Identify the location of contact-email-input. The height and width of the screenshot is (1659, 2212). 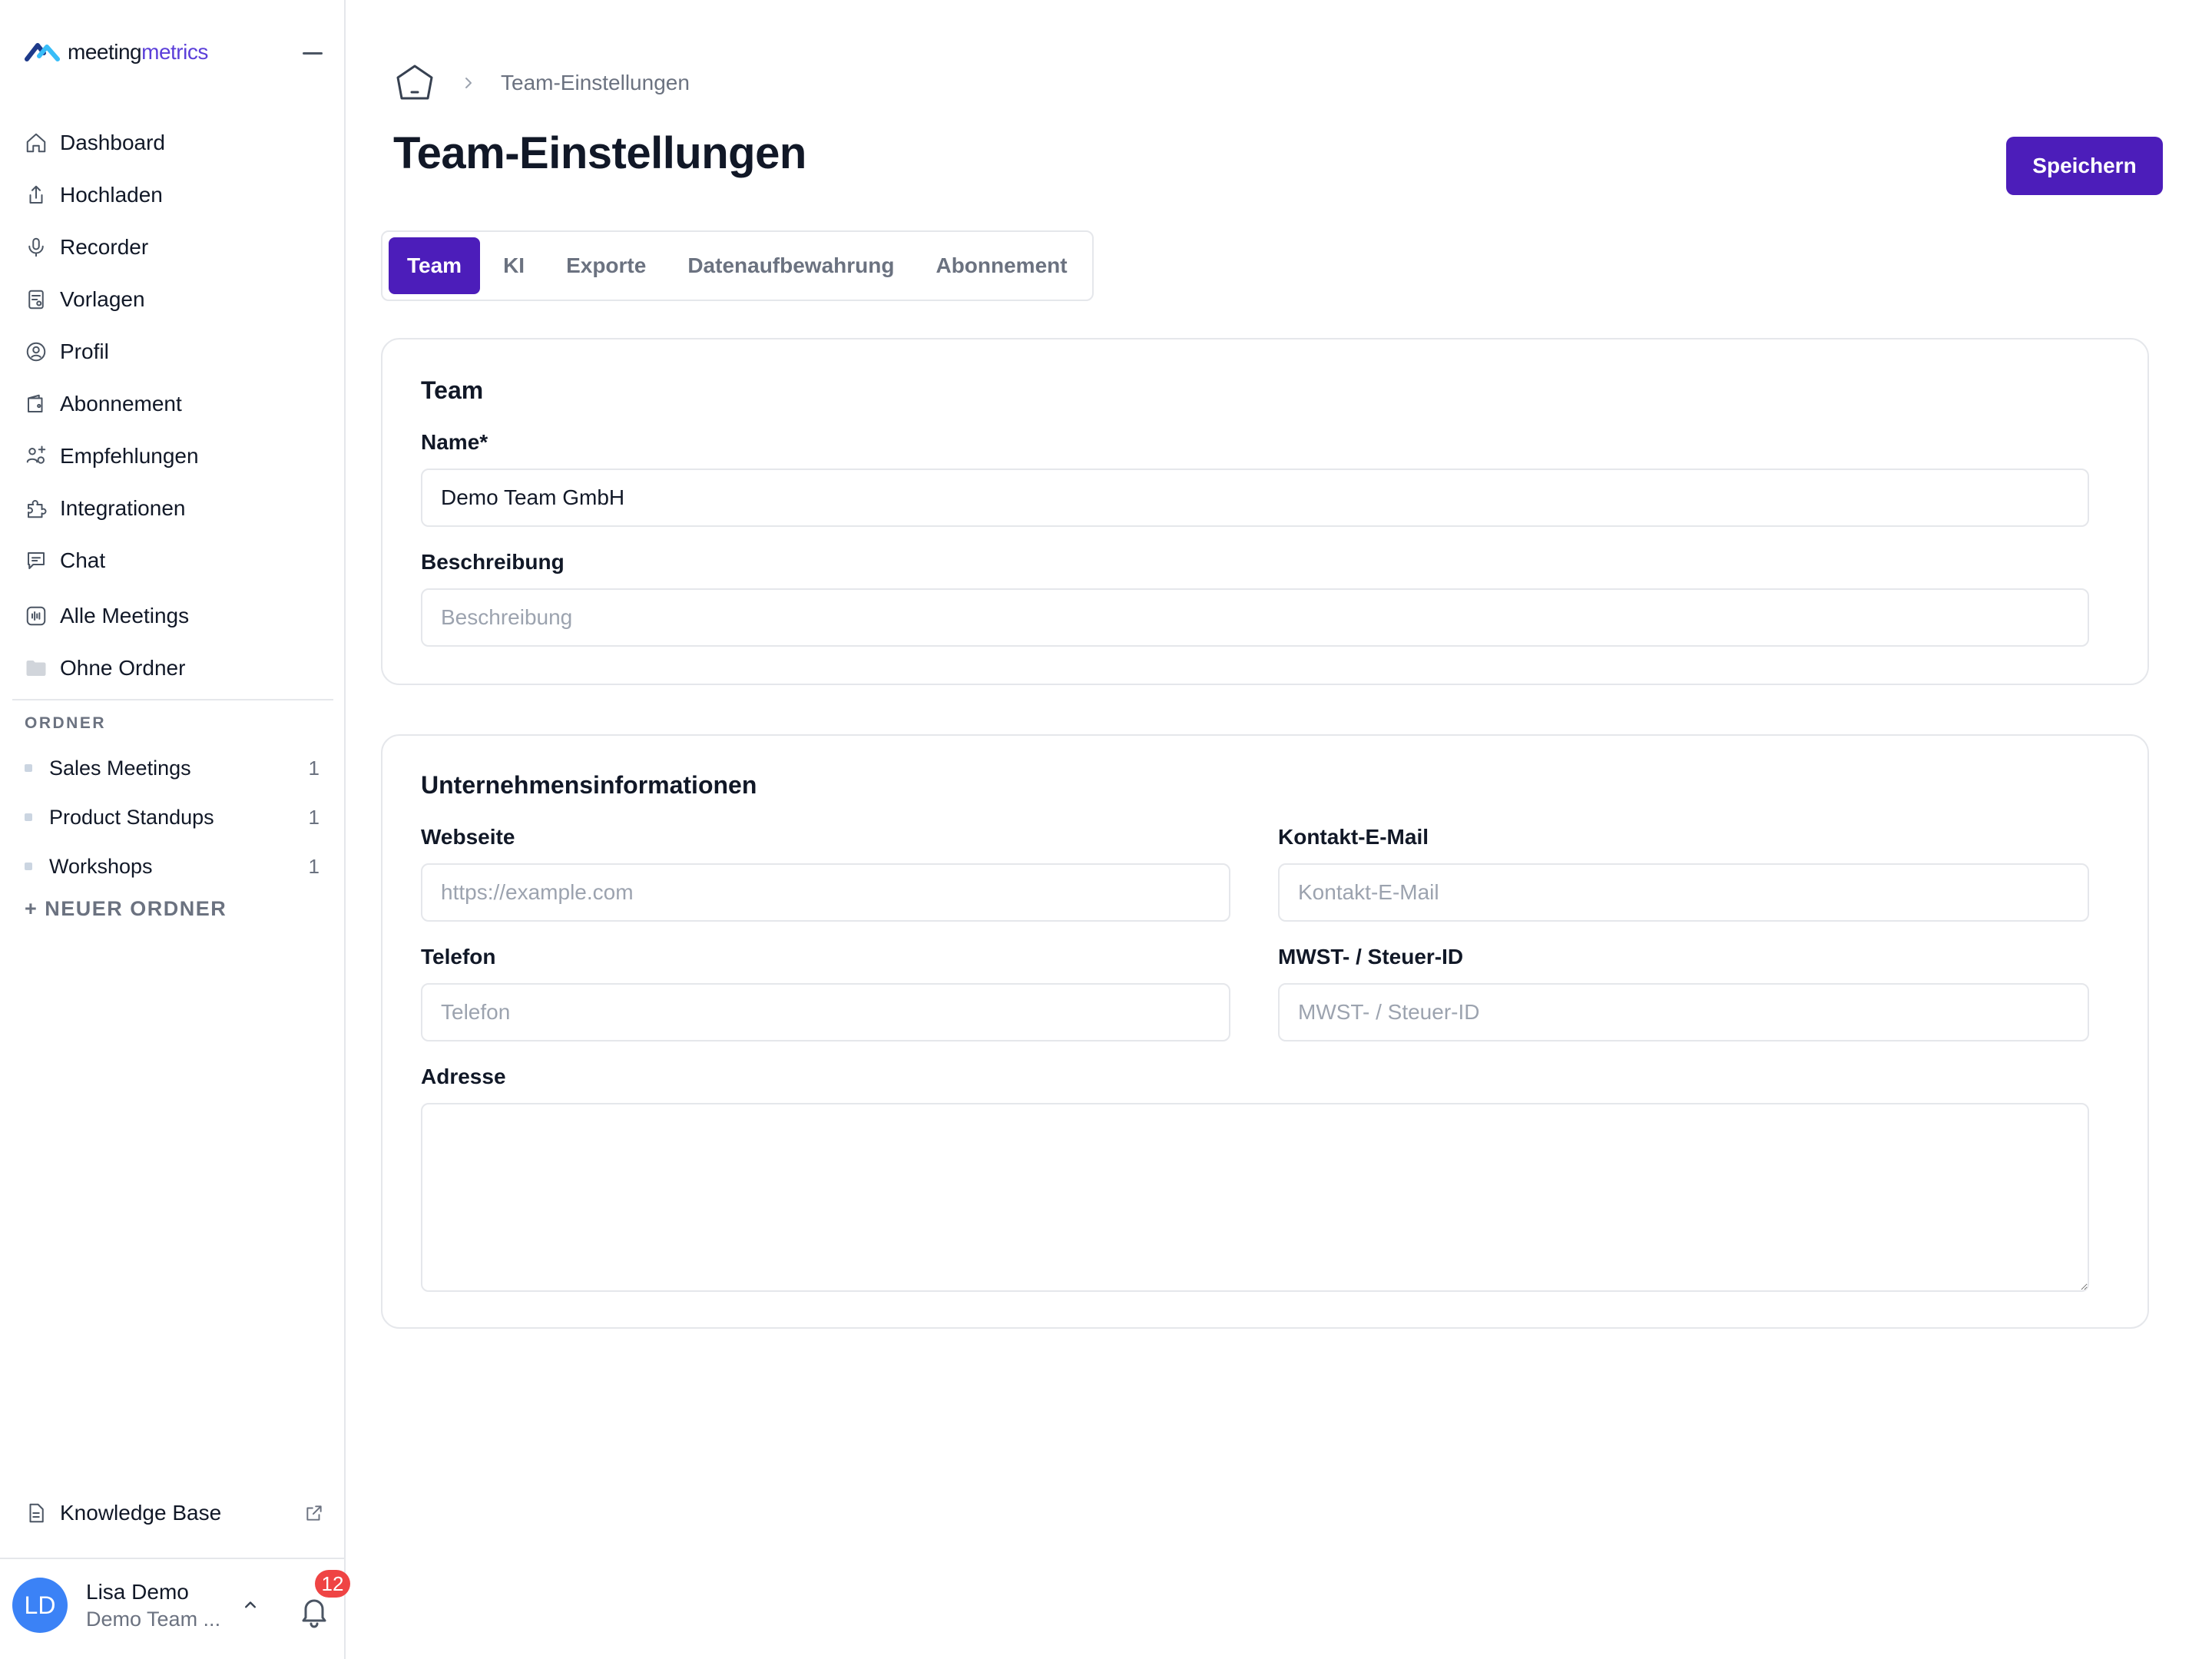
(1684, 892).